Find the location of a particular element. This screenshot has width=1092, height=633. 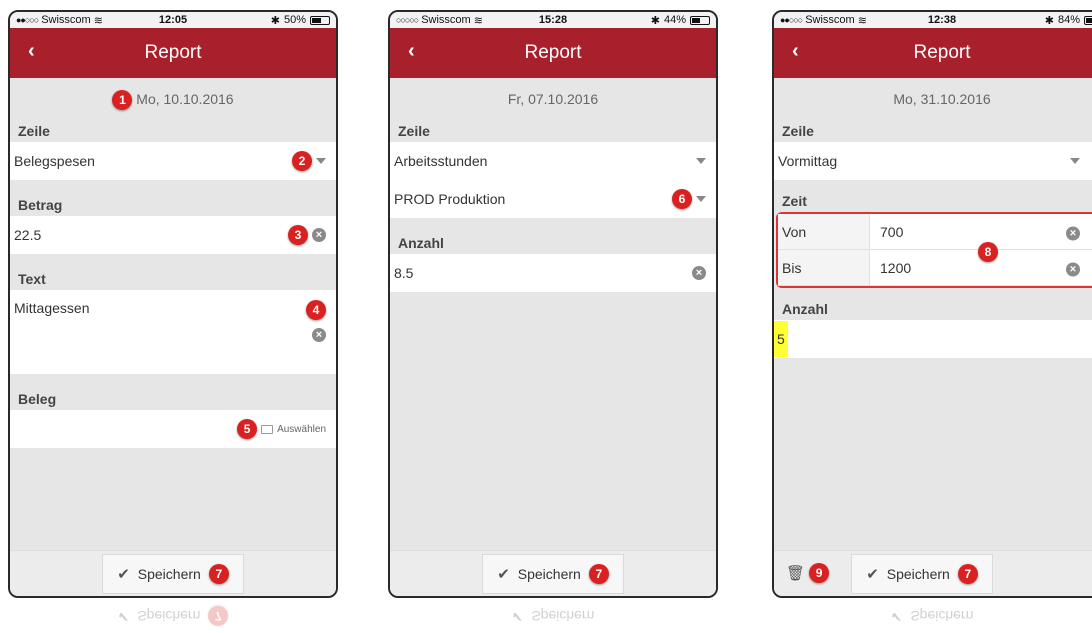

betrag-input: 22.5 3 × is located at coordinates (173, 235).